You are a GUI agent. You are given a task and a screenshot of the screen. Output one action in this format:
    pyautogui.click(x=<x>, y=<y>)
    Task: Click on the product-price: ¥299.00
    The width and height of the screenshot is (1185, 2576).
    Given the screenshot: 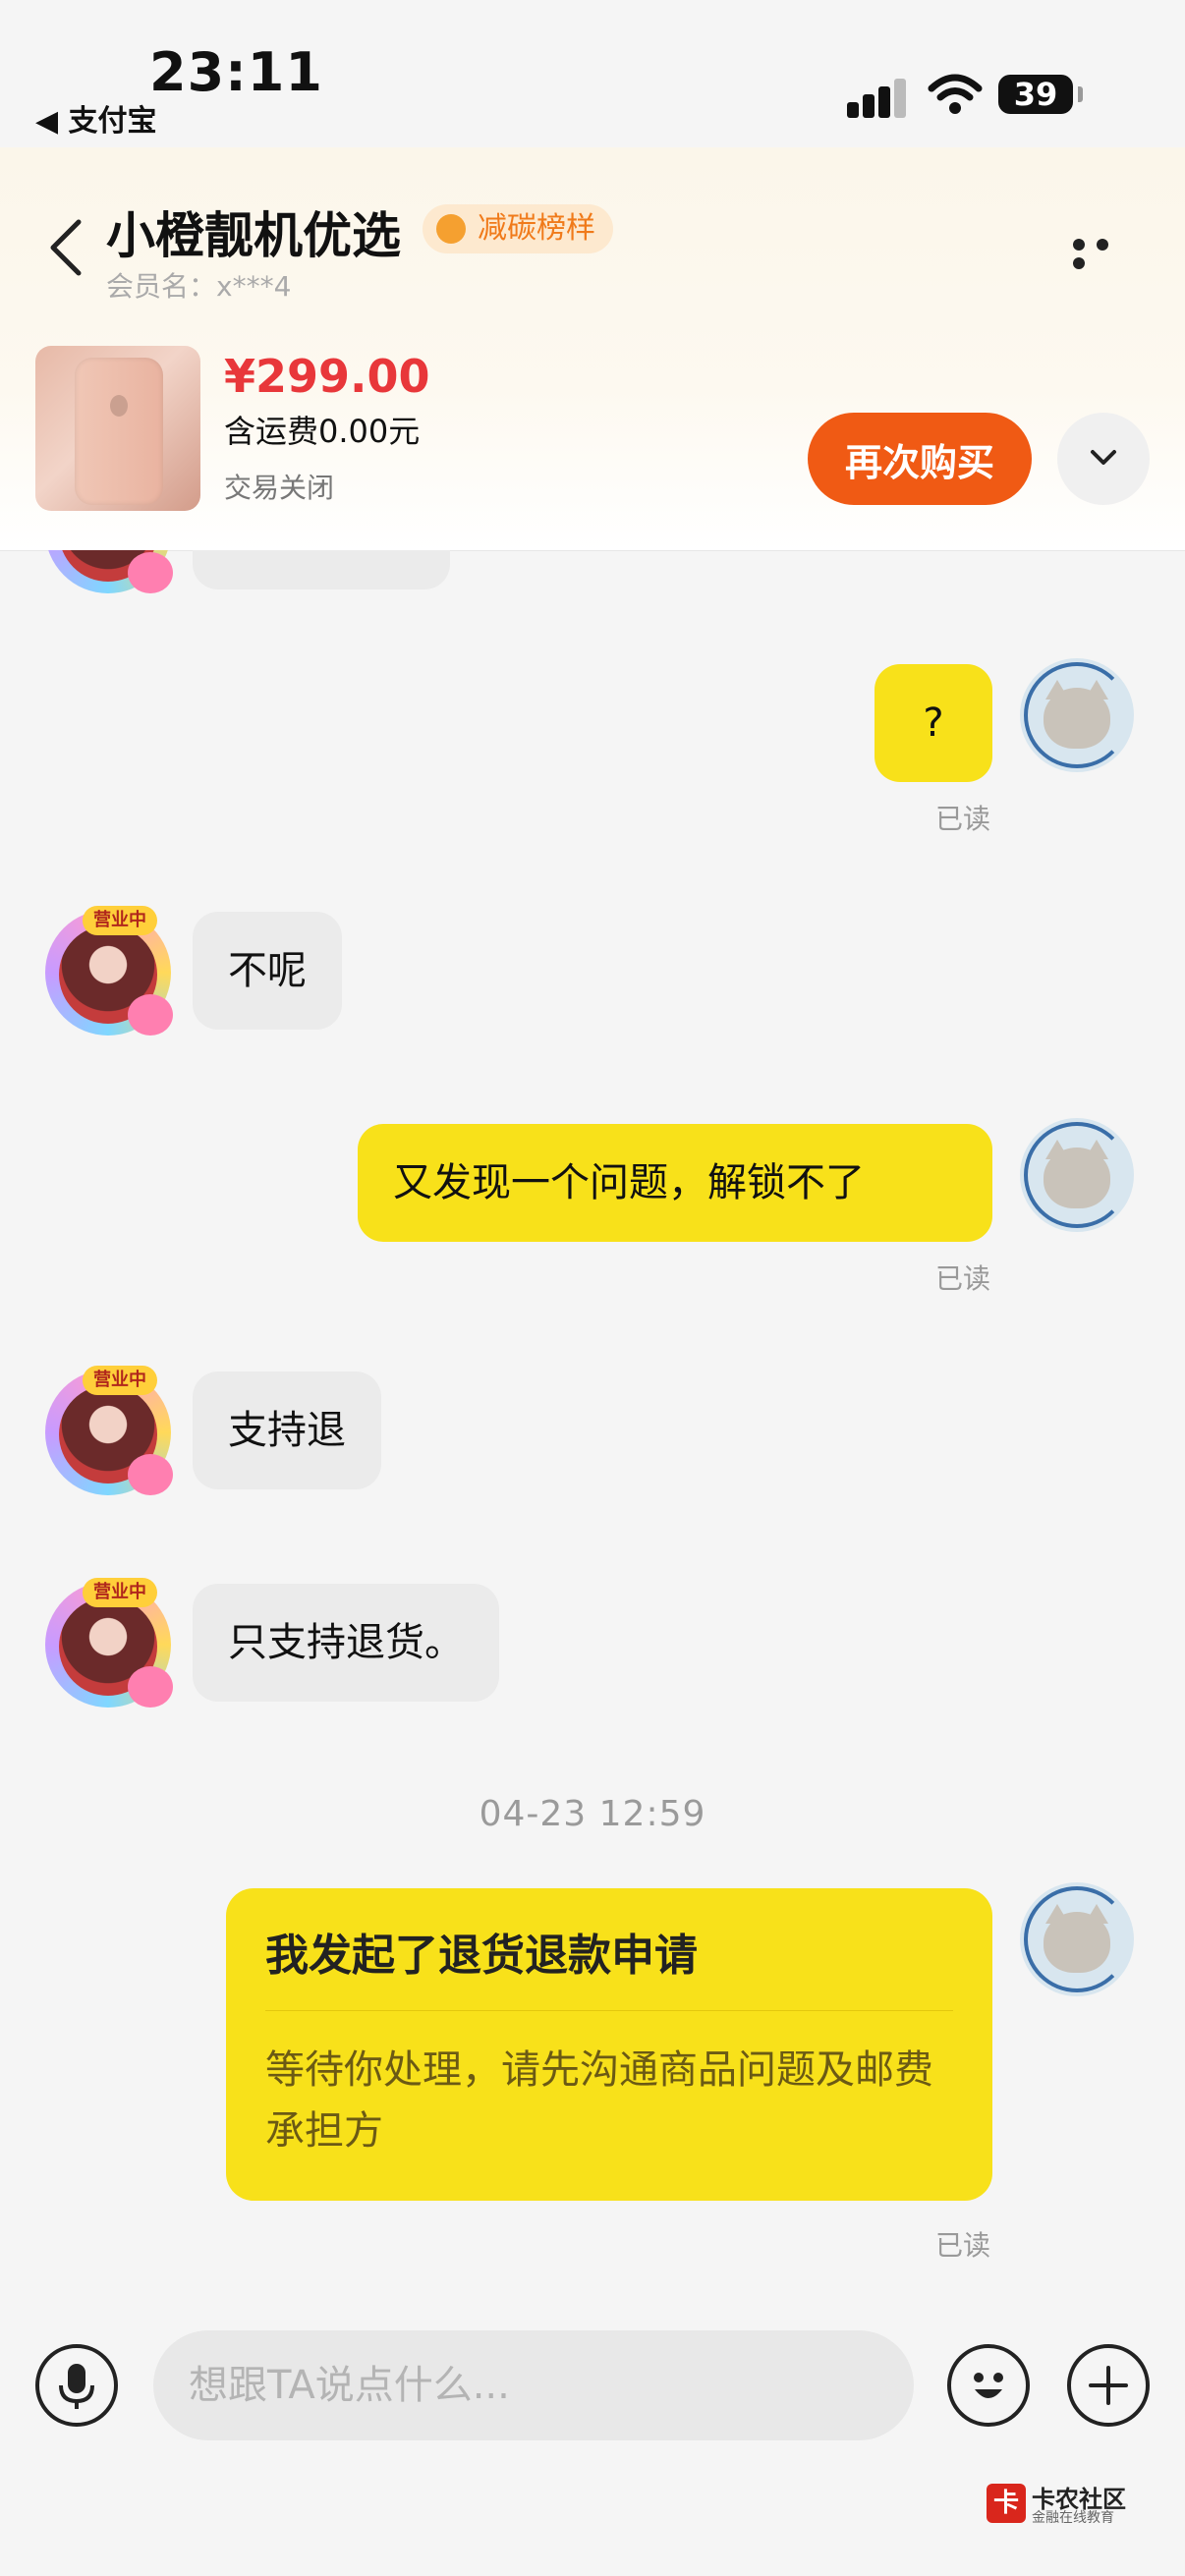 What is the action you would take?
    pyautogui.click(x=327, y=376)
    